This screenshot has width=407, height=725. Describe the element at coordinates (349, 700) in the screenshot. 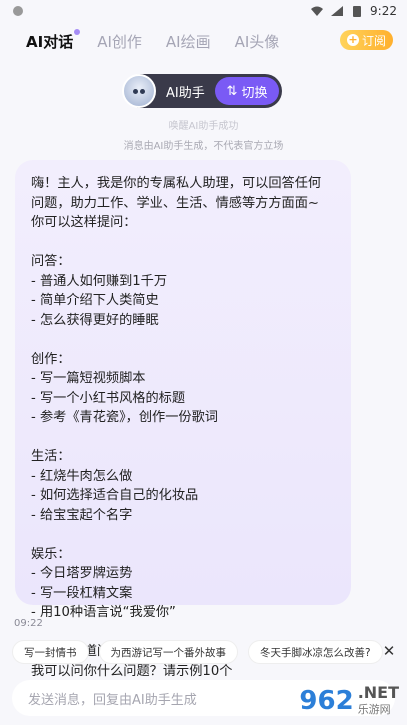

I see `watermark-logo: 962 .NET 乐游网` at that location.